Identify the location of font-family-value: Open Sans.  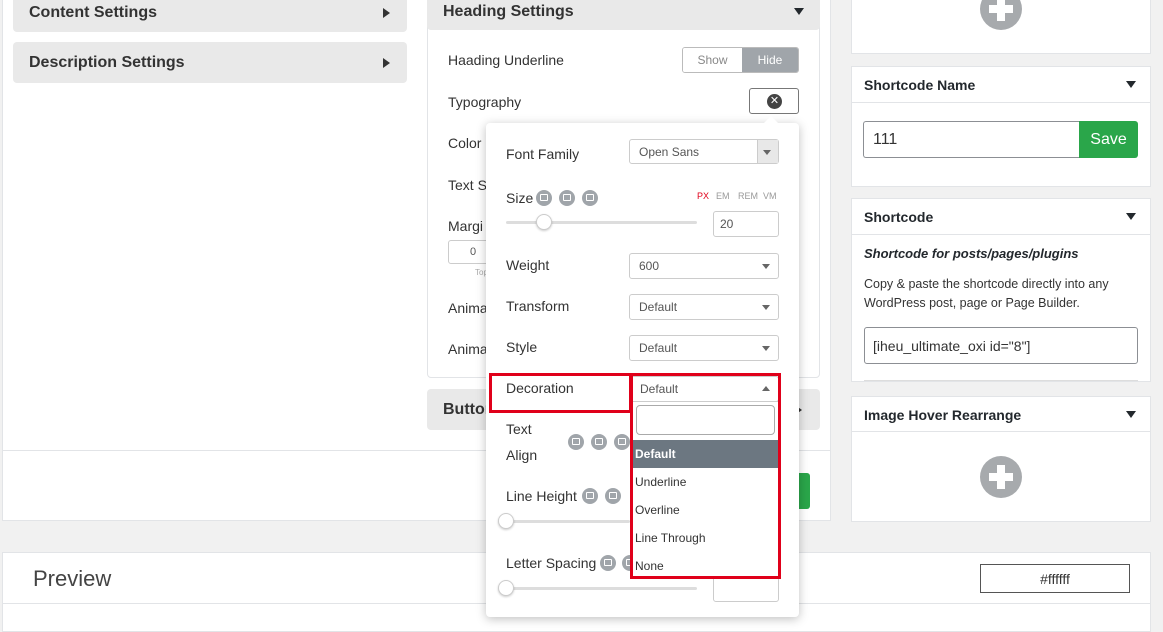
(669, 151).